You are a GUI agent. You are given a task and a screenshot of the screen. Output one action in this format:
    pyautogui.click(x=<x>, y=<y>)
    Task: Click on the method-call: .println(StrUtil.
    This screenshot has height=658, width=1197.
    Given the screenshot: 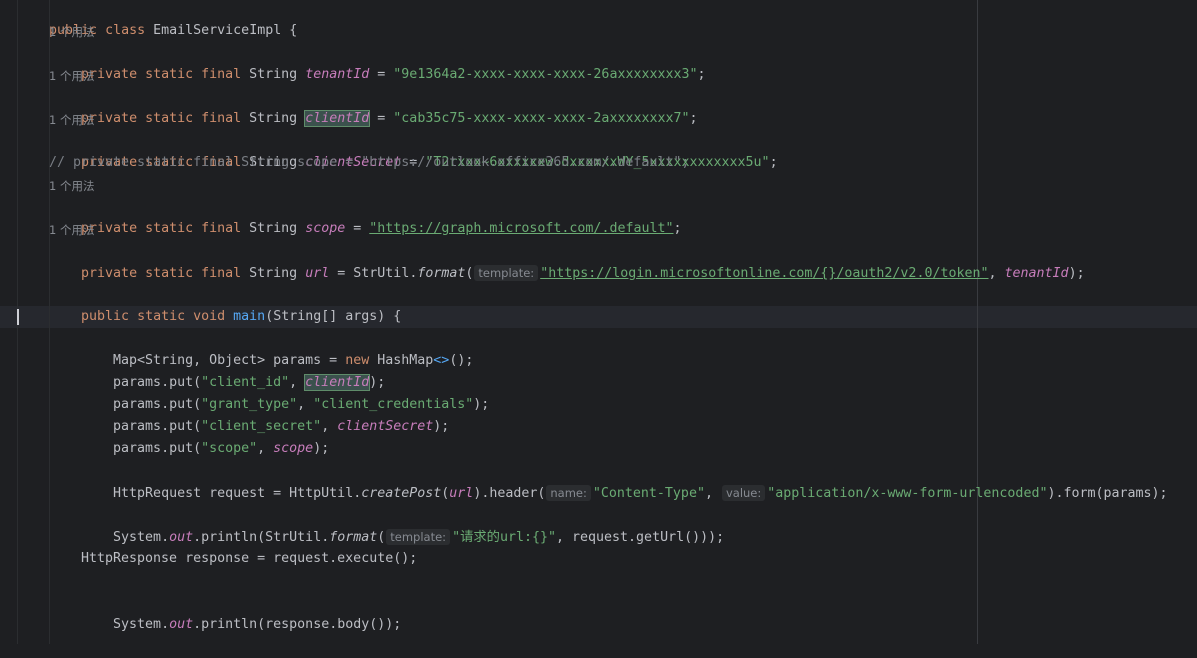 What is the action you would take?
    pyautogui.click(x=261, y=537)
    